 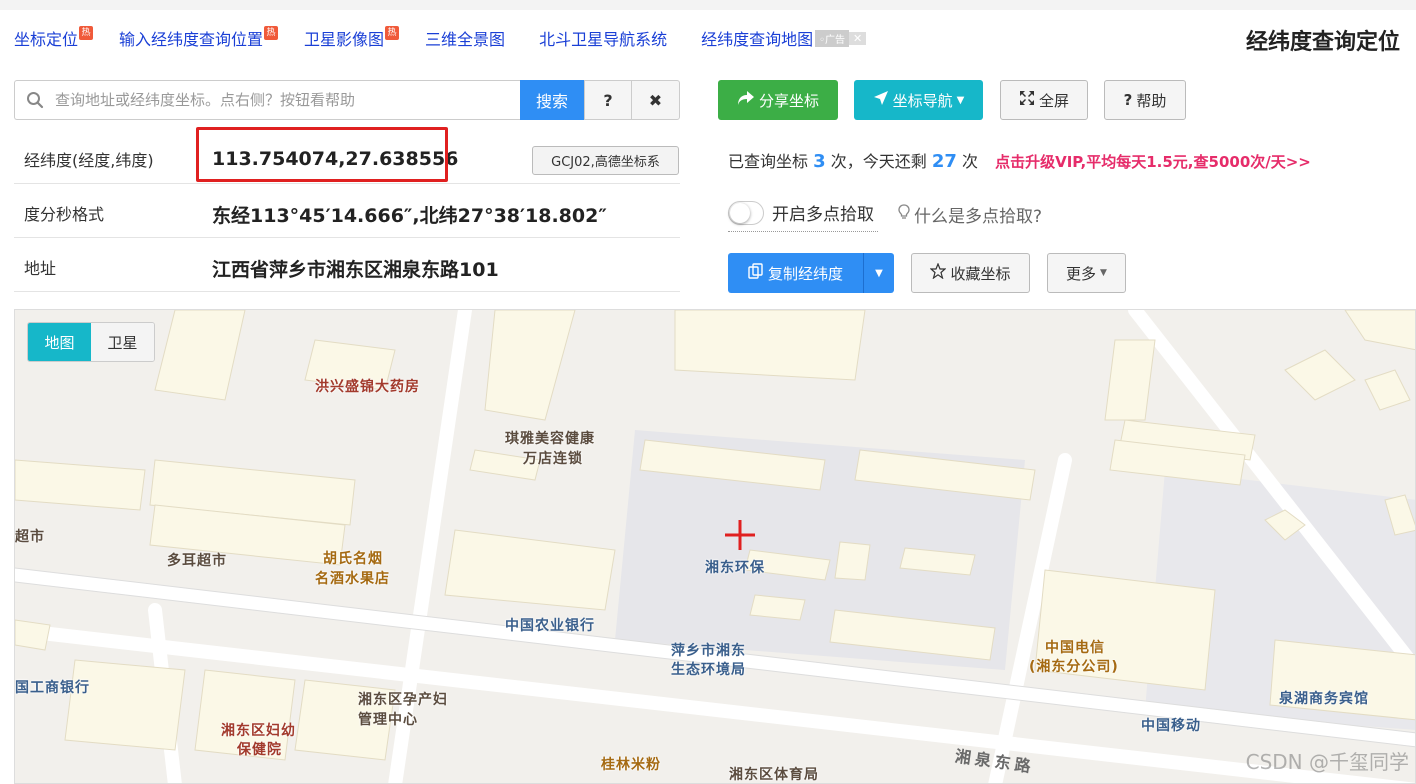 I want to click on nav-latlng-map: 经纬度查询地图, so click(x=757, y=38).